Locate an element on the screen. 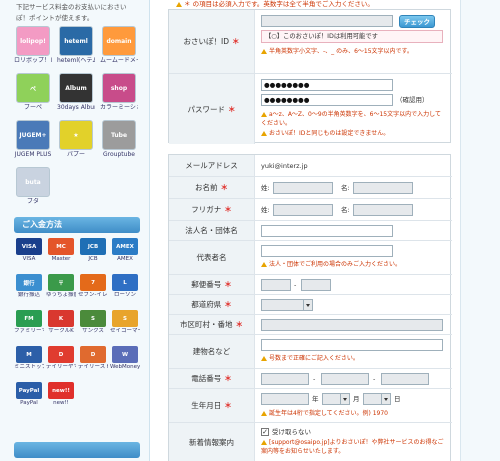  papoo-icon: ★ is located at coordinates (76, 135).